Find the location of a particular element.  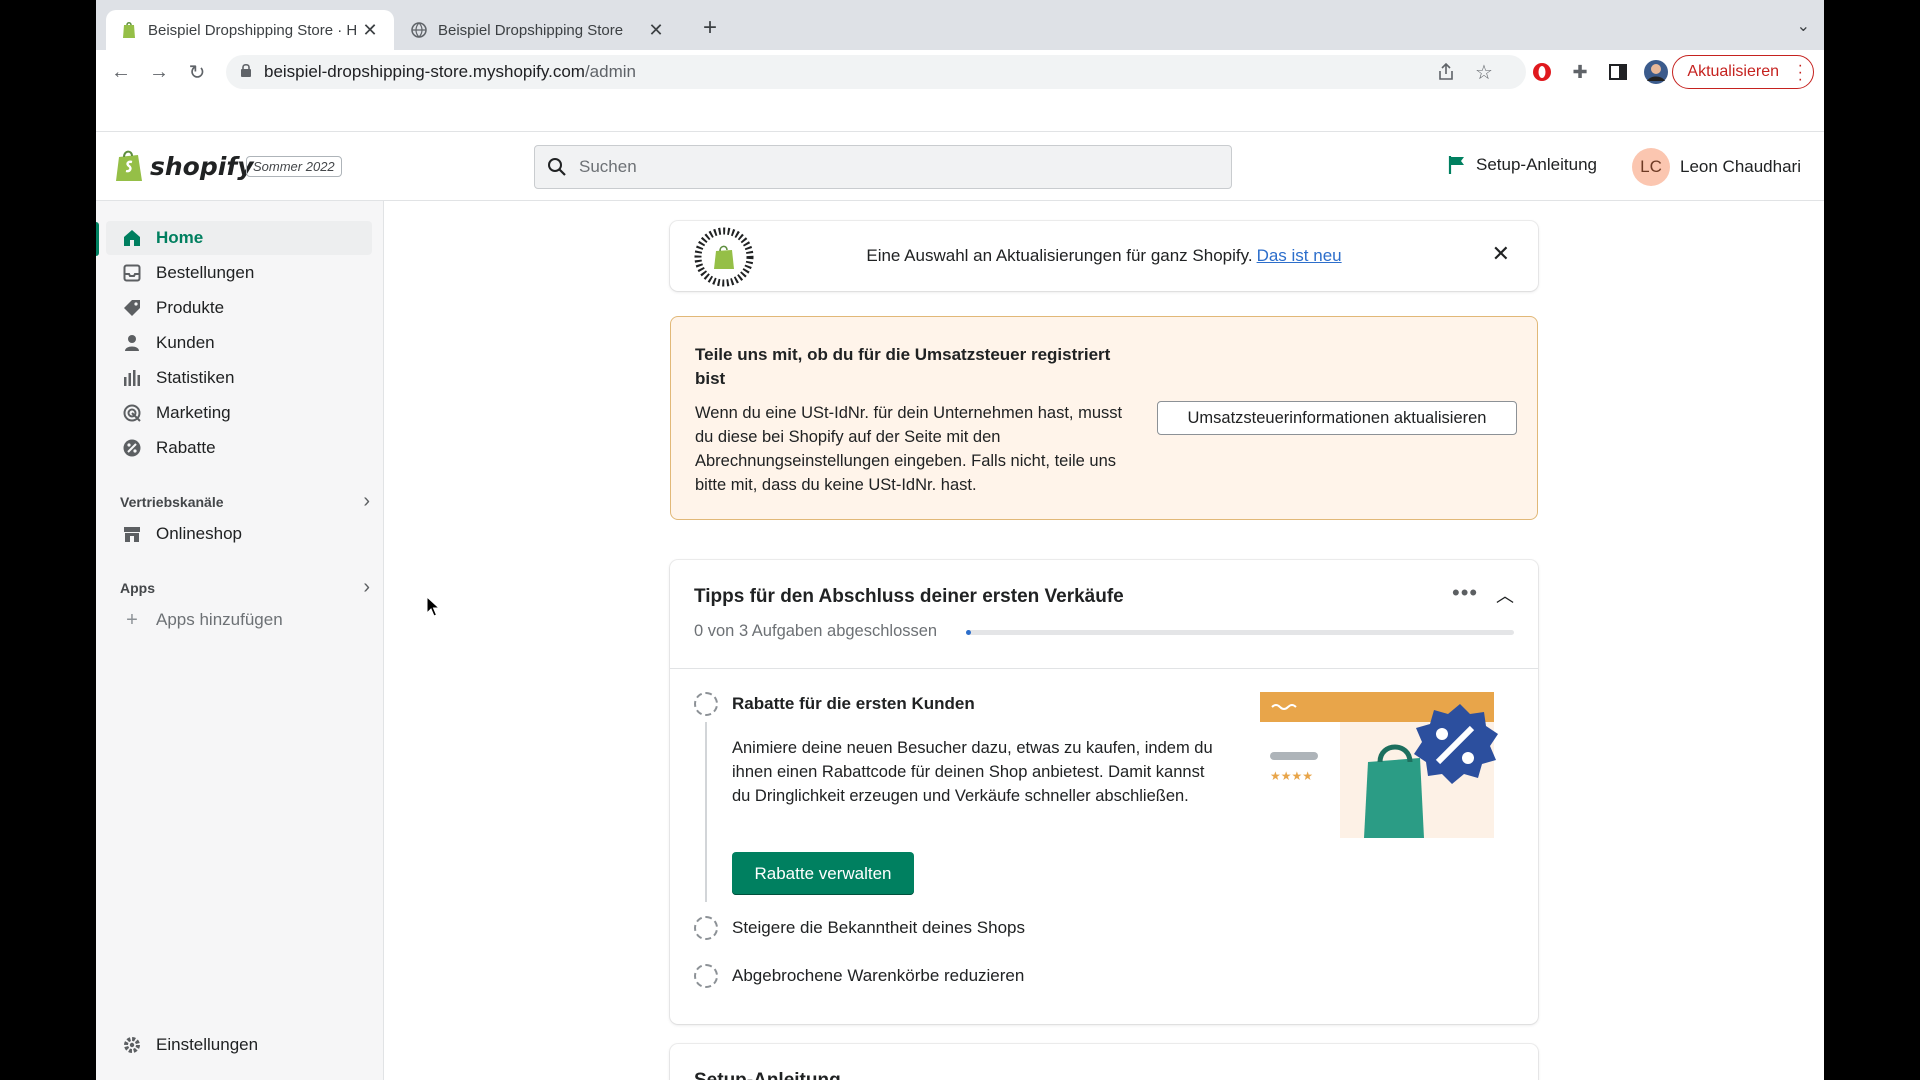

sidebar-item-settings: Einstellungen is located at coordinates (239, 1045).